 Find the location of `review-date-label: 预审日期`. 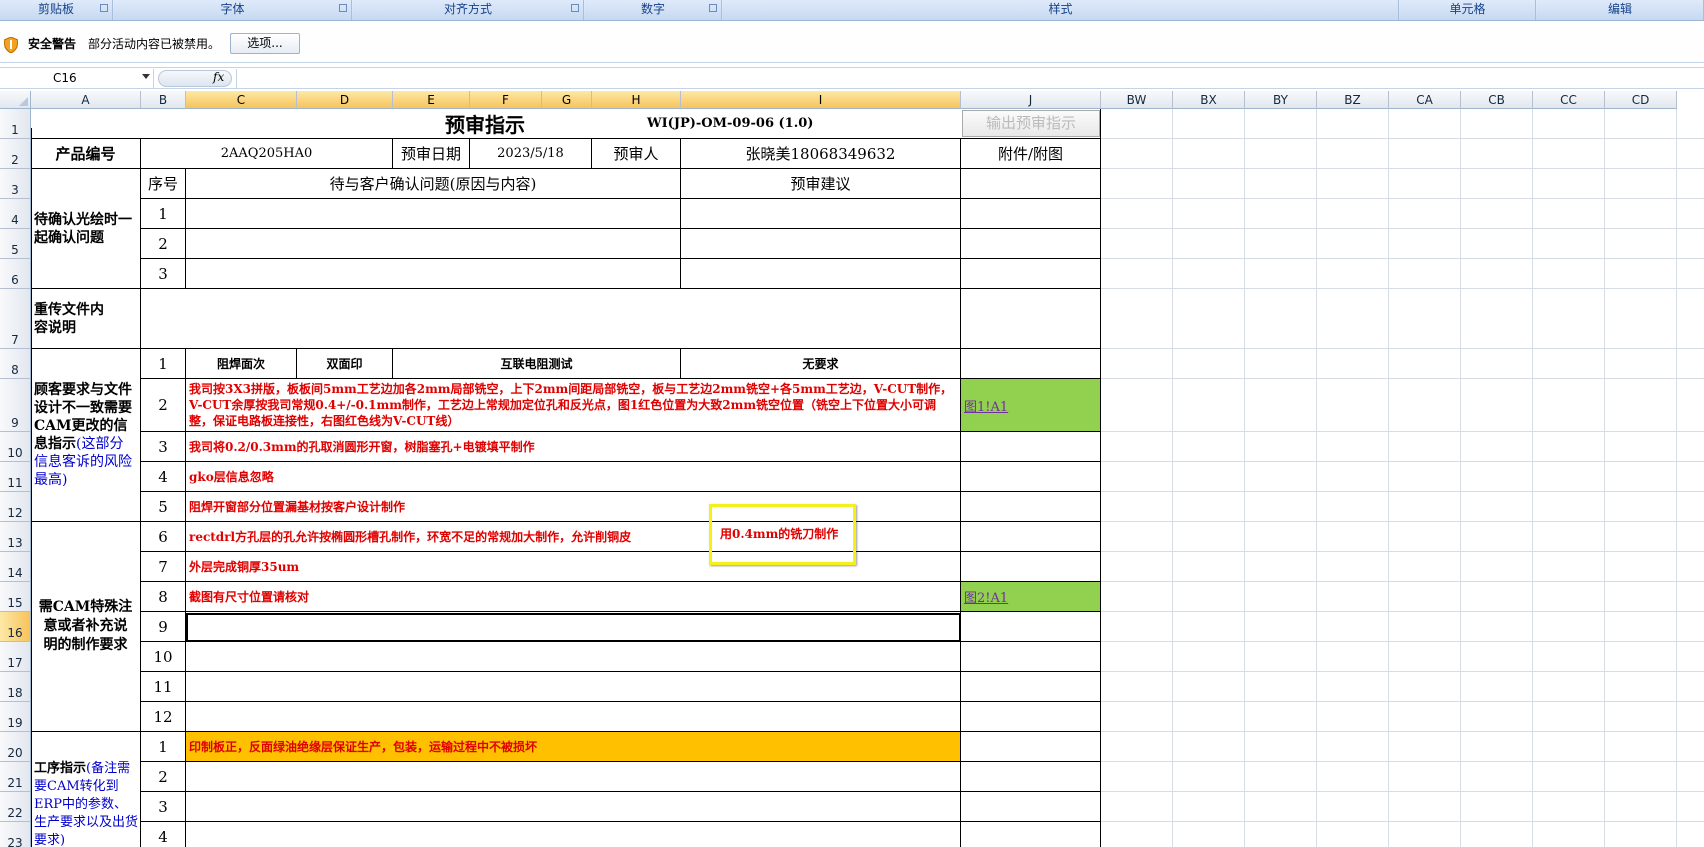

review-date-label: 预审日期 is located at coordinates (431, 154).